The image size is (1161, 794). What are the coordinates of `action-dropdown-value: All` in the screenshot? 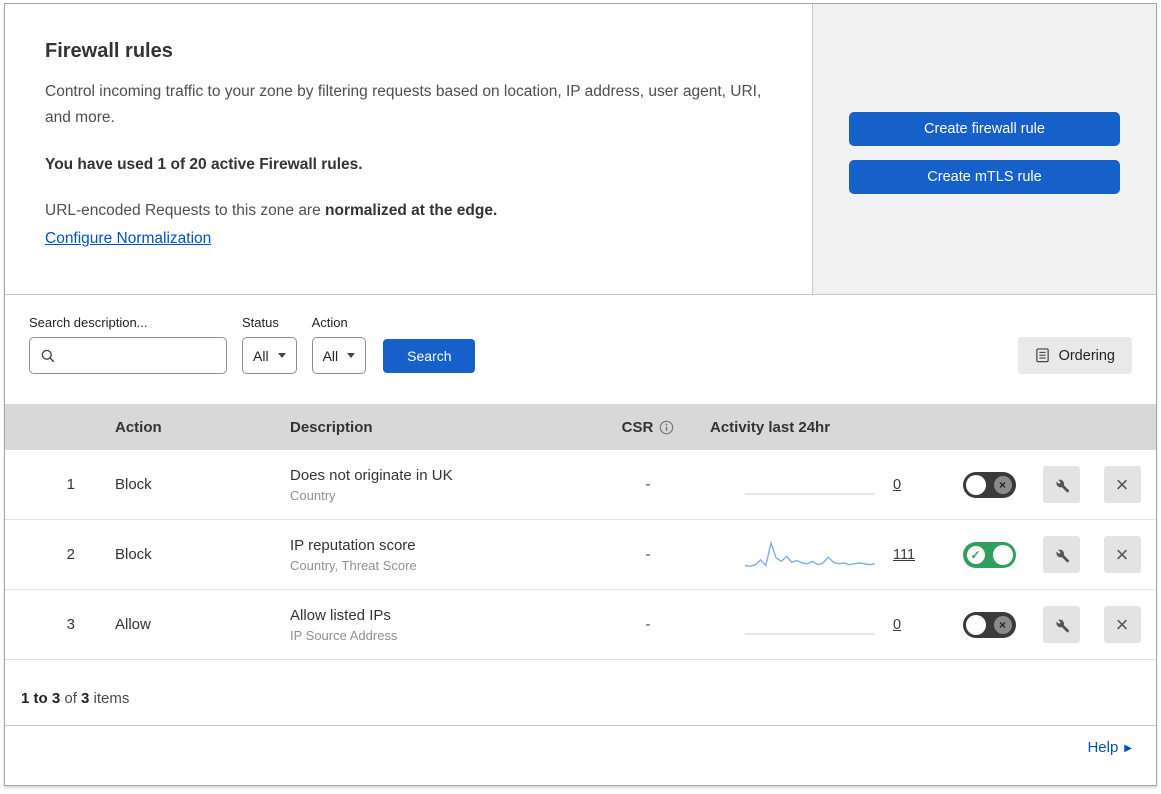 It's located at (330, 355).